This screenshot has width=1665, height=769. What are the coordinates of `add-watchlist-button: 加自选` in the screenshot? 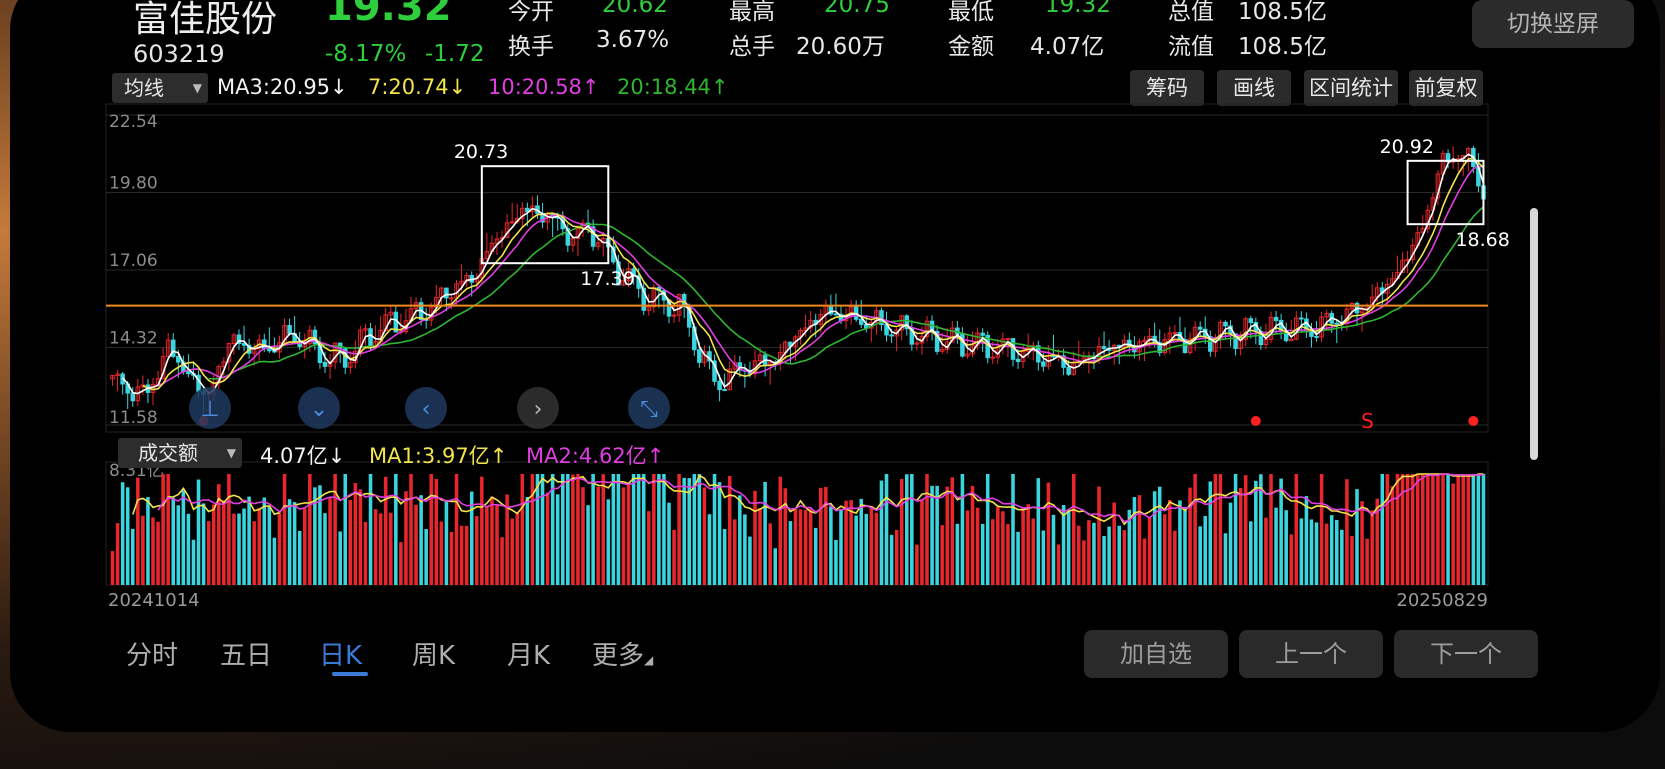 It's located at (1156, 654).